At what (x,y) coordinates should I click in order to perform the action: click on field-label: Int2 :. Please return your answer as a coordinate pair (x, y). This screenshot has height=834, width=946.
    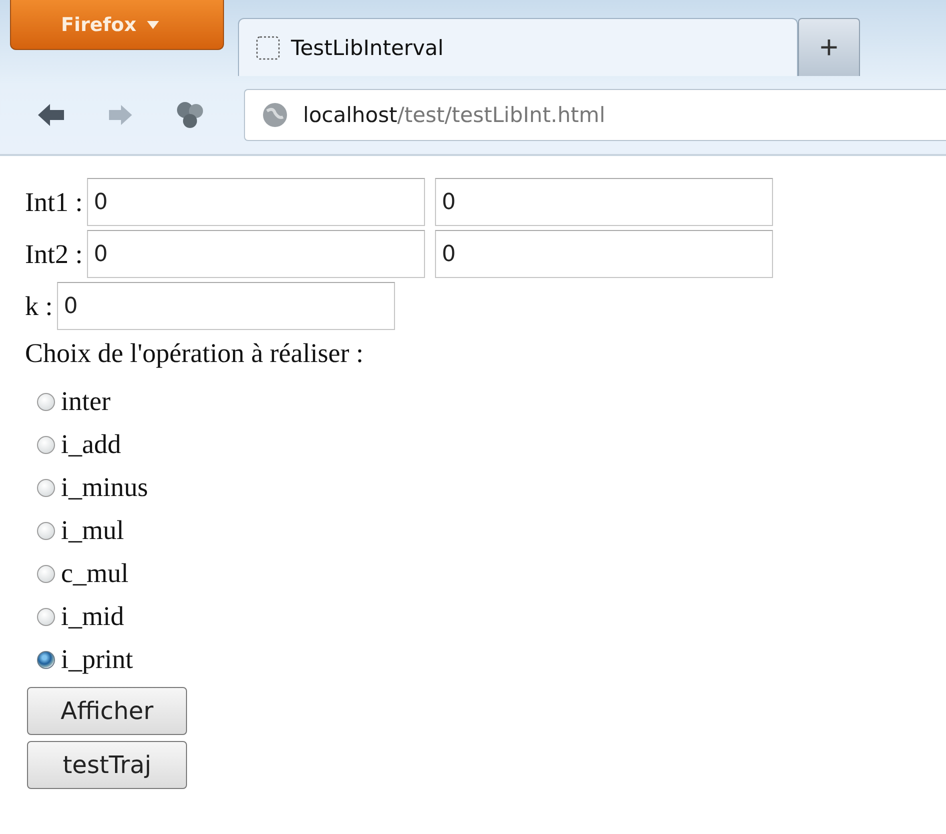
    Looking at the image, I should click on (54, 254).